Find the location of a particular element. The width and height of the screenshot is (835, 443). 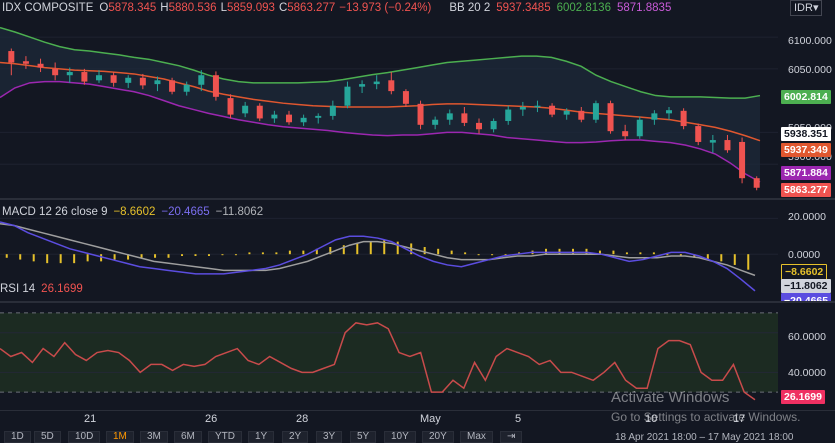

timeframe-button-10d: 10D is located at coordinates (84, 437).